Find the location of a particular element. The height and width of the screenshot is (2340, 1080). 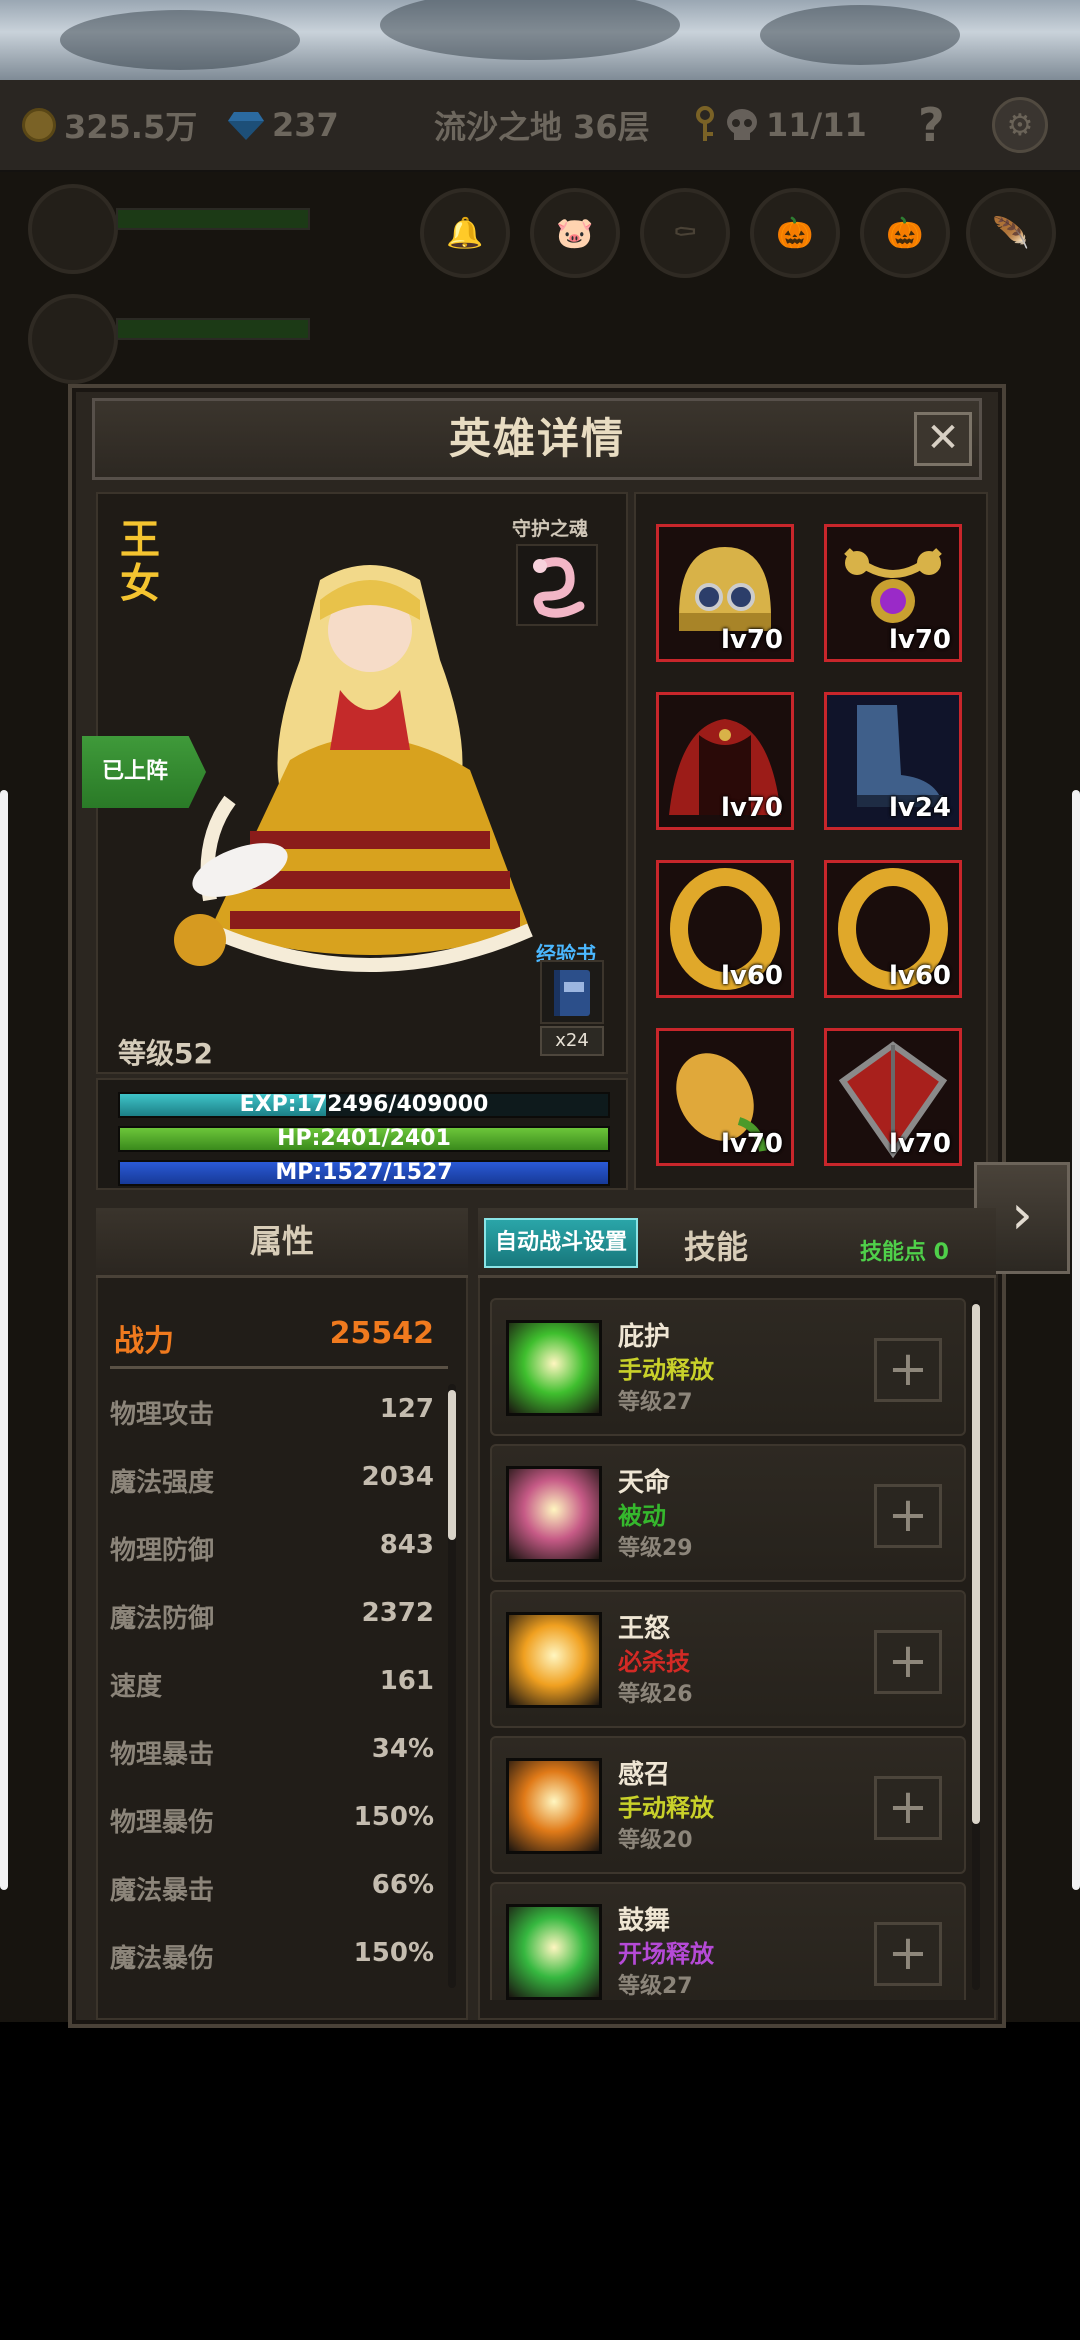

book-icon is located at coordinates (572, 993).